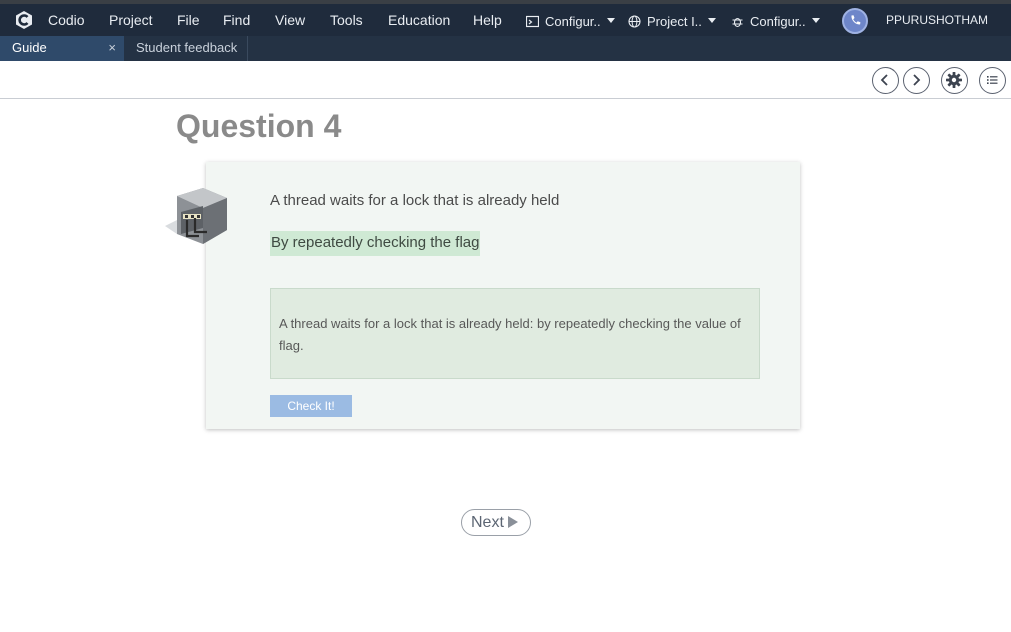 Image resolution: width=1011 pixels, height=632 pixels. Describe the element at coordinates (855, 21) in the screenshot. I see `phone-icon` at that location.